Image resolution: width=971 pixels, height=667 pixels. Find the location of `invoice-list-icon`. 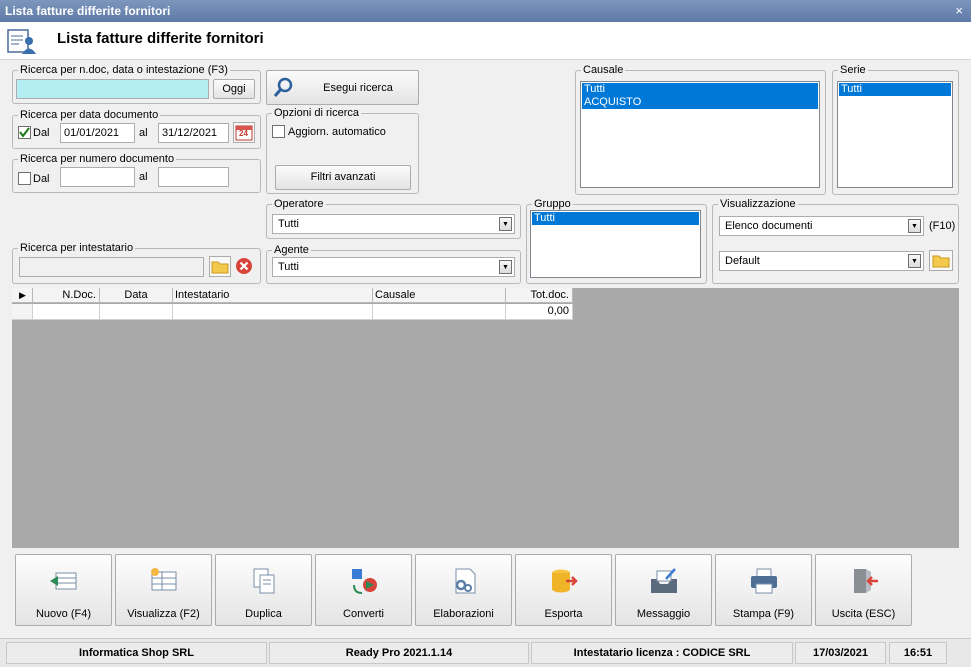

invoice-list-icon is located at coordinates (21, 41).